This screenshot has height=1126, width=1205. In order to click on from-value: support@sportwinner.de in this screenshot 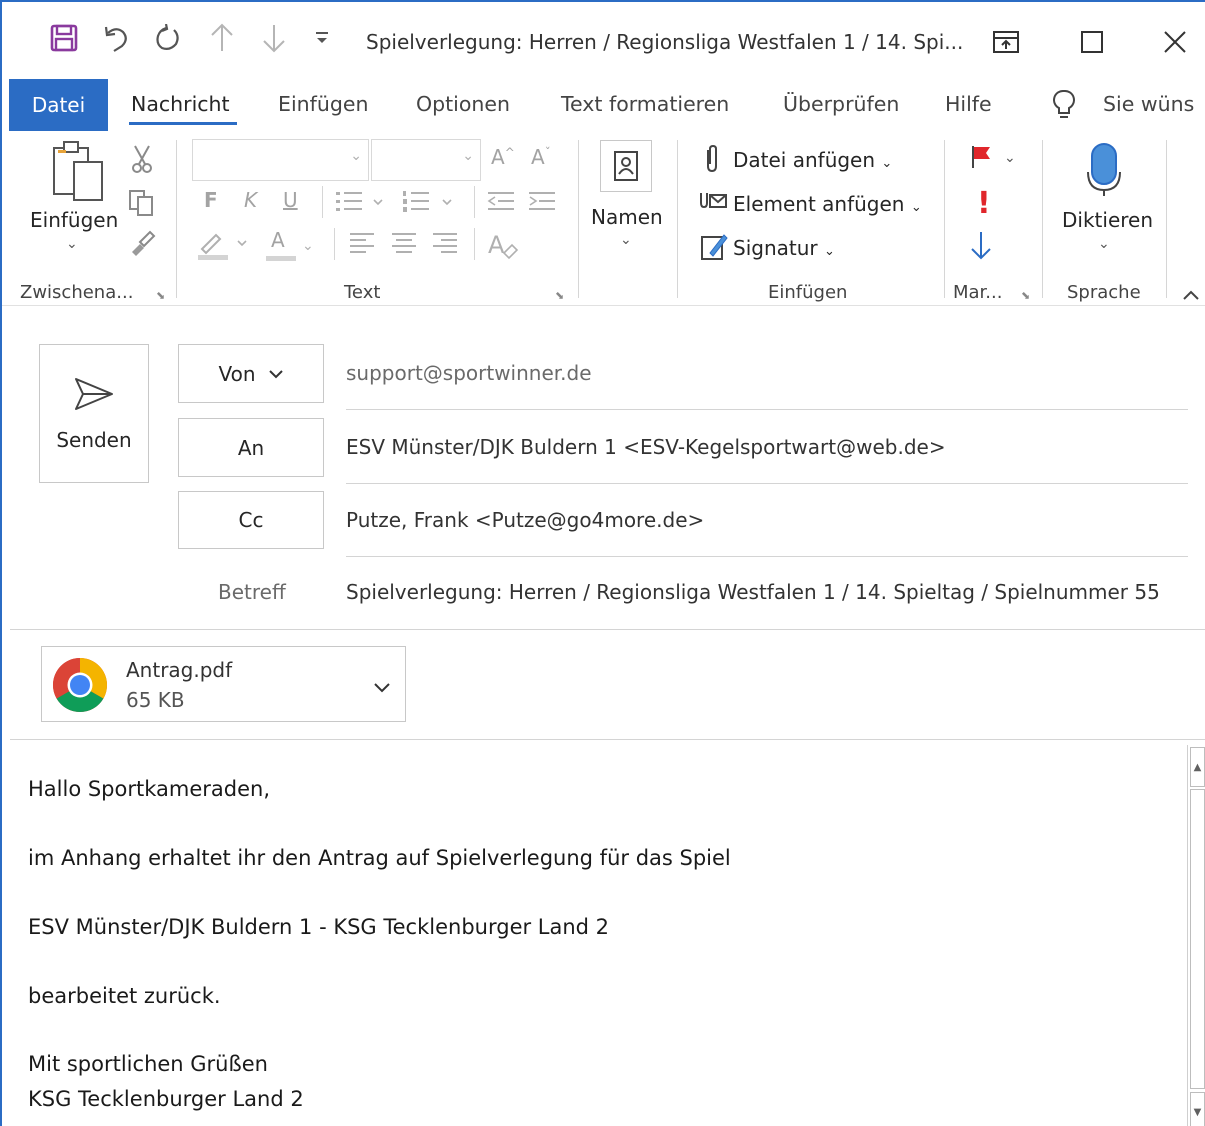, I will do `click(469, 373)`.